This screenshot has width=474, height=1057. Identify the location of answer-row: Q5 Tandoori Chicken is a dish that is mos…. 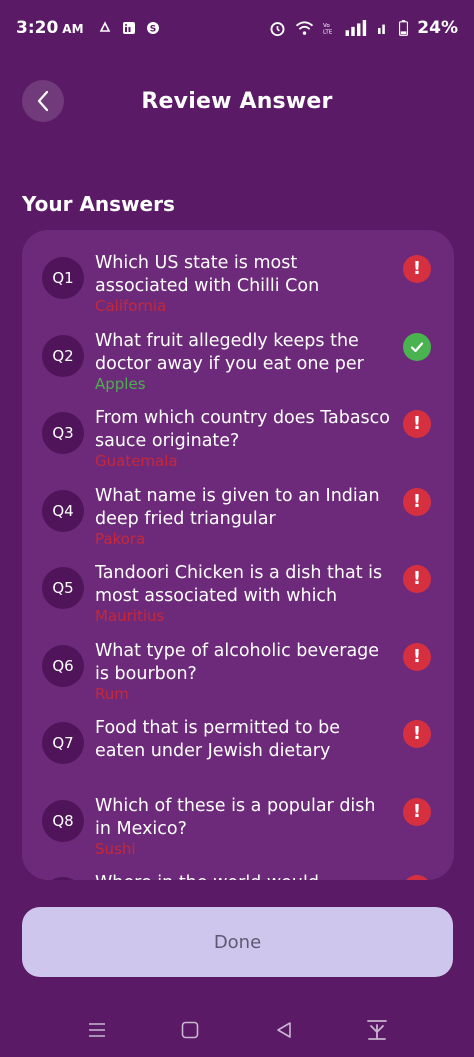
(238, 601).